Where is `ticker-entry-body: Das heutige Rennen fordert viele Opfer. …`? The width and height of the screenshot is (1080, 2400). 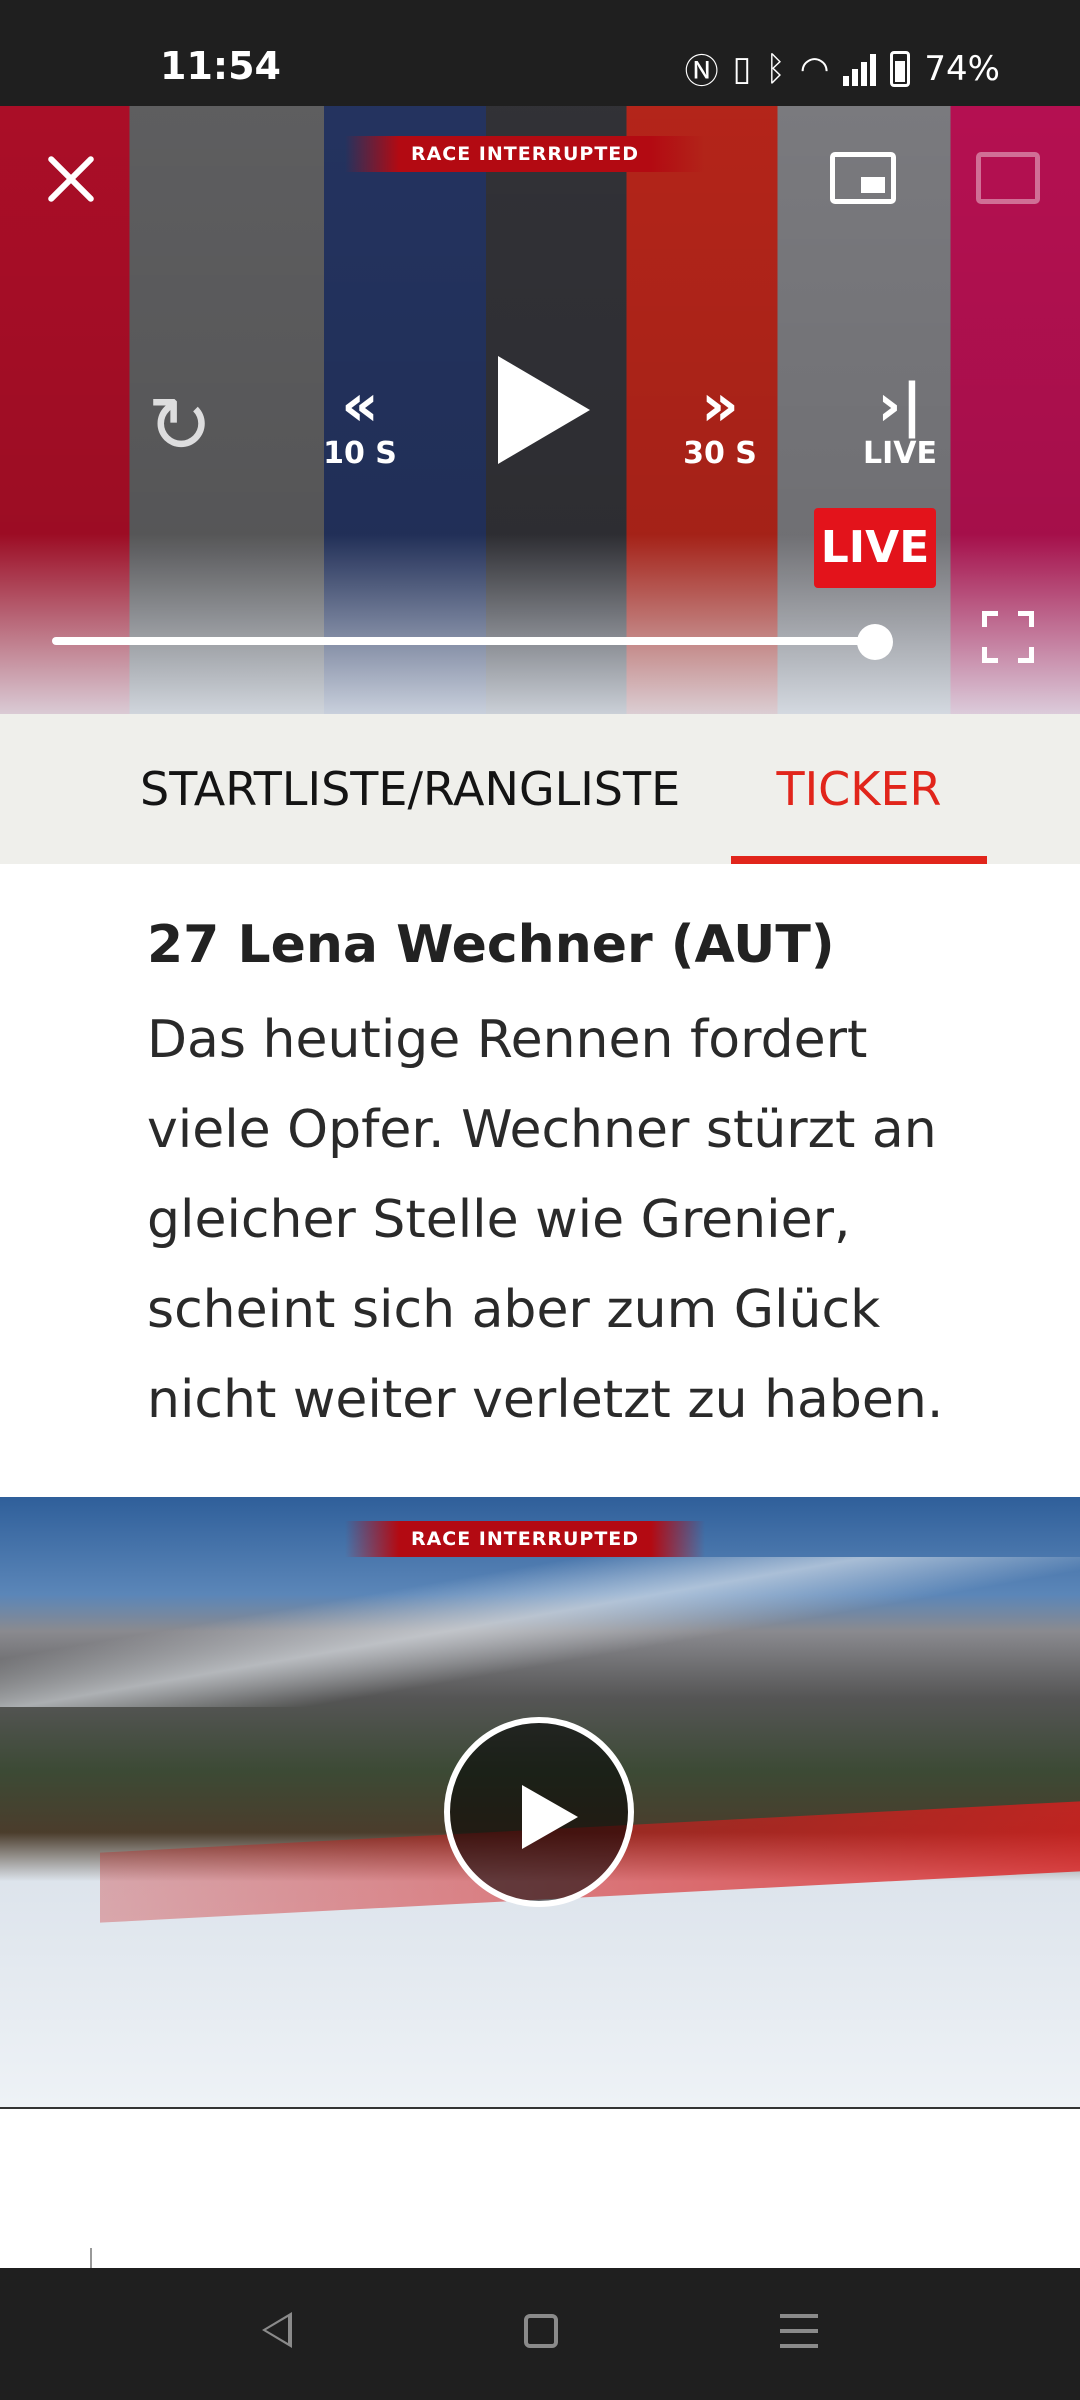 ticker-entry-body: Das heutige Rennen fordert viele Opfer. … is located at coordinates (545, 1220).